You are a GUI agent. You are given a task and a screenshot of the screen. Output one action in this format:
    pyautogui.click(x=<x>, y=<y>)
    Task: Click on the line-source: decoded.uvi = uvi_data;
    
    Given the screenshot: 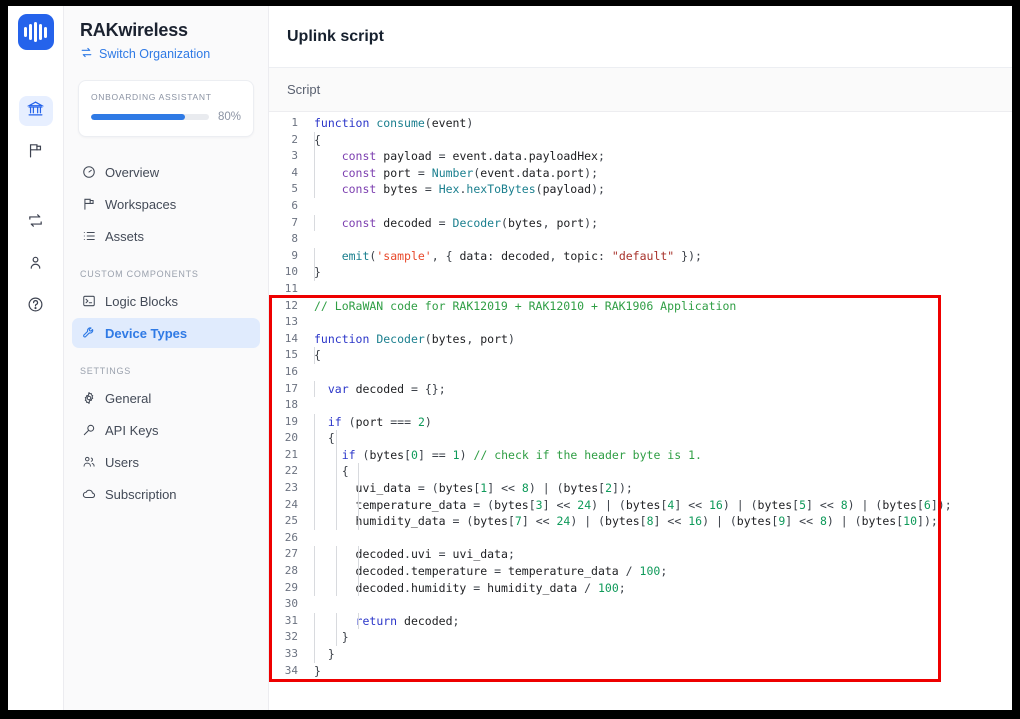 What is the action you would take?
    pyautogui.click(x=658, y=555)
    